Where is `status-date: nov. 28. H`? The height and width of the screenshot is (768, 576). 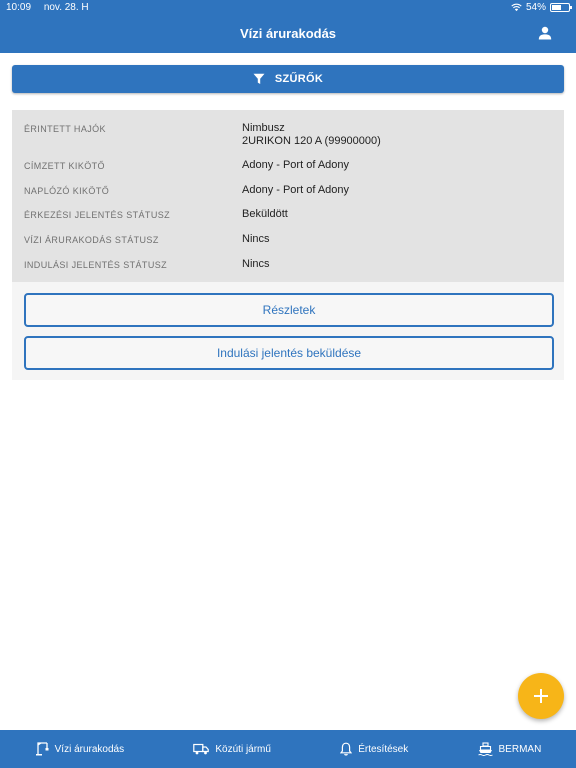 status-date: nov. 28. H is located at coordinates (66, 7).